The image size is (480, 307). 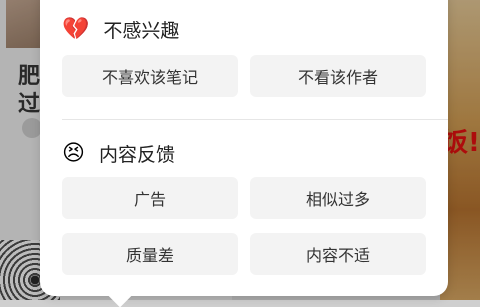 What do you see at coordinates (255, 119) in the screenshot?
I see `section-divider` at bounding box center [255, 119].